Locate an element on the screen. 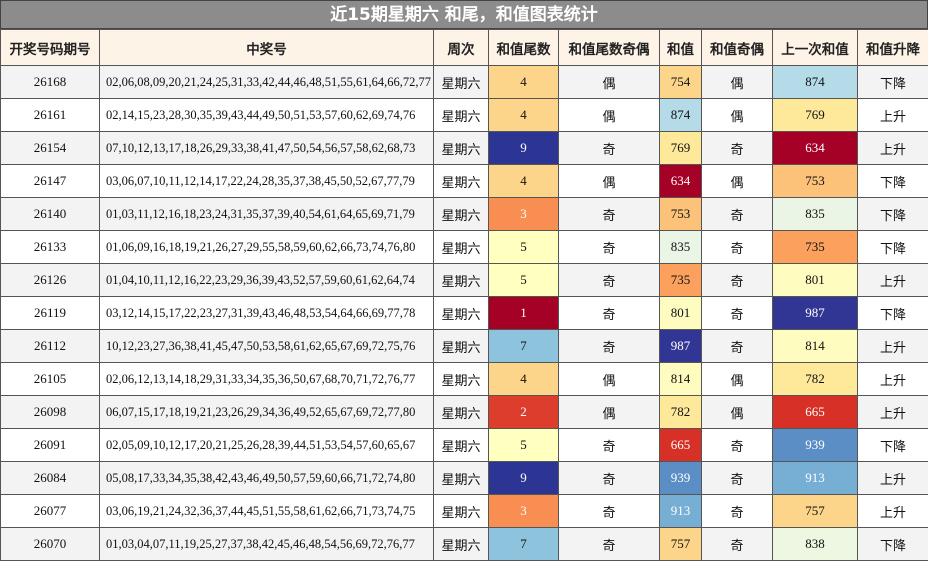  prev-sum-cell: 634 is located at coordinates (815, 148).